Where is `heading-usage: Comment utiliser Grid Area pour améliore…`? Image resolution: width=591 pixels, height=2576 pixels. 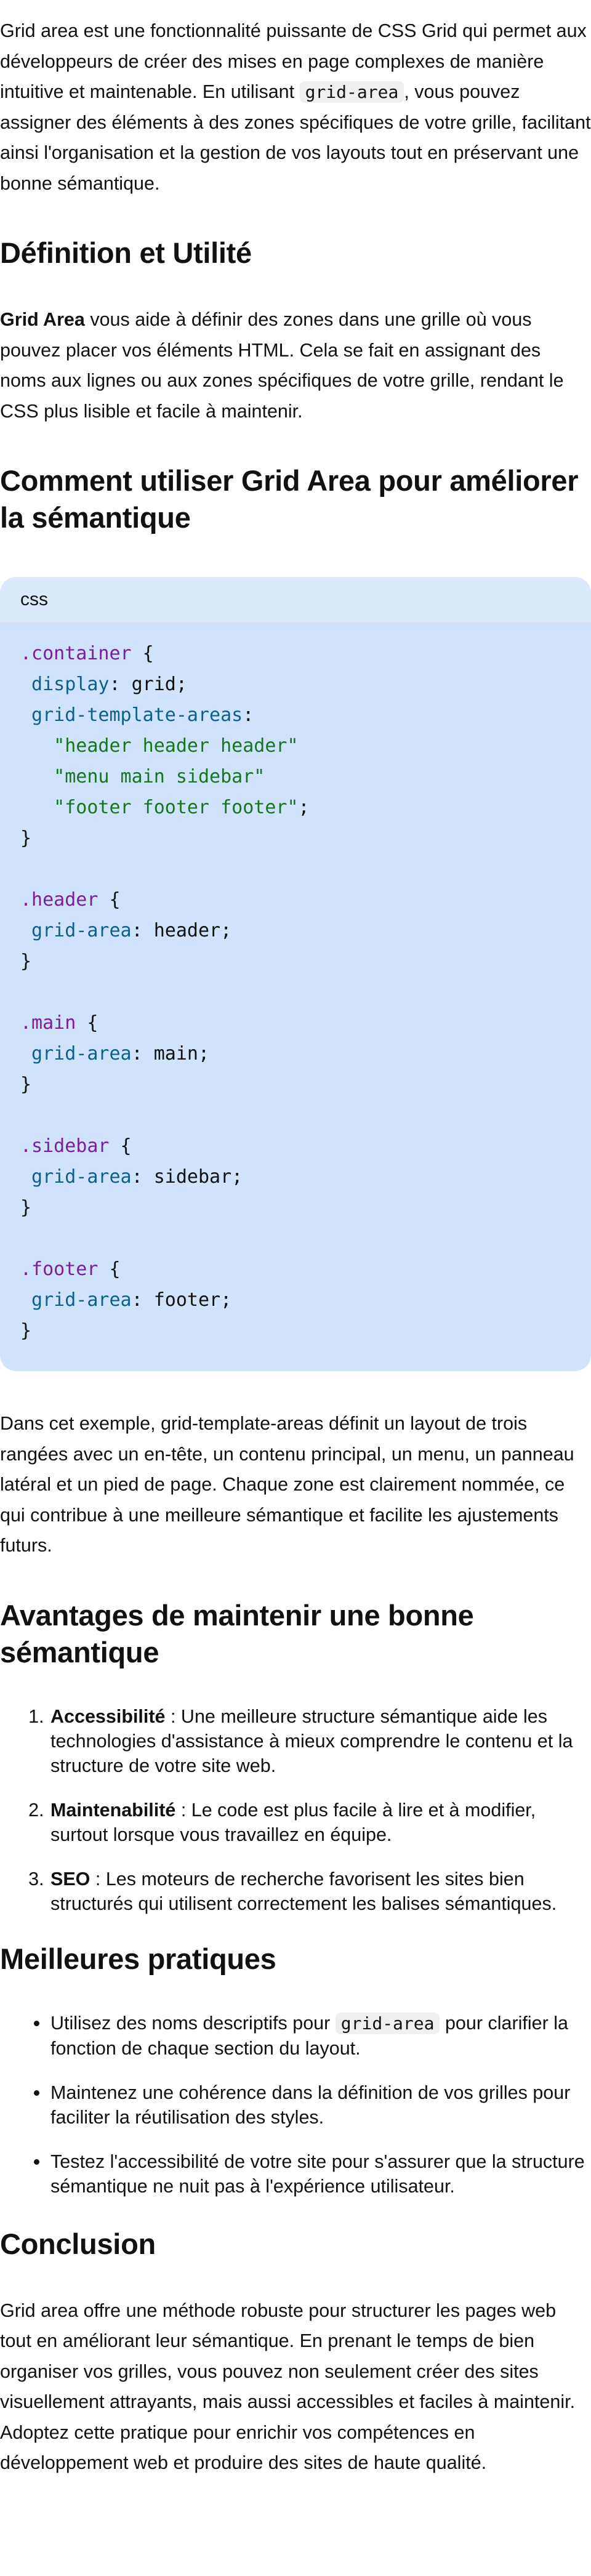
heading-usage: Comment utiliser Grid Area pour améliore… is located at coordinates (289, 499).